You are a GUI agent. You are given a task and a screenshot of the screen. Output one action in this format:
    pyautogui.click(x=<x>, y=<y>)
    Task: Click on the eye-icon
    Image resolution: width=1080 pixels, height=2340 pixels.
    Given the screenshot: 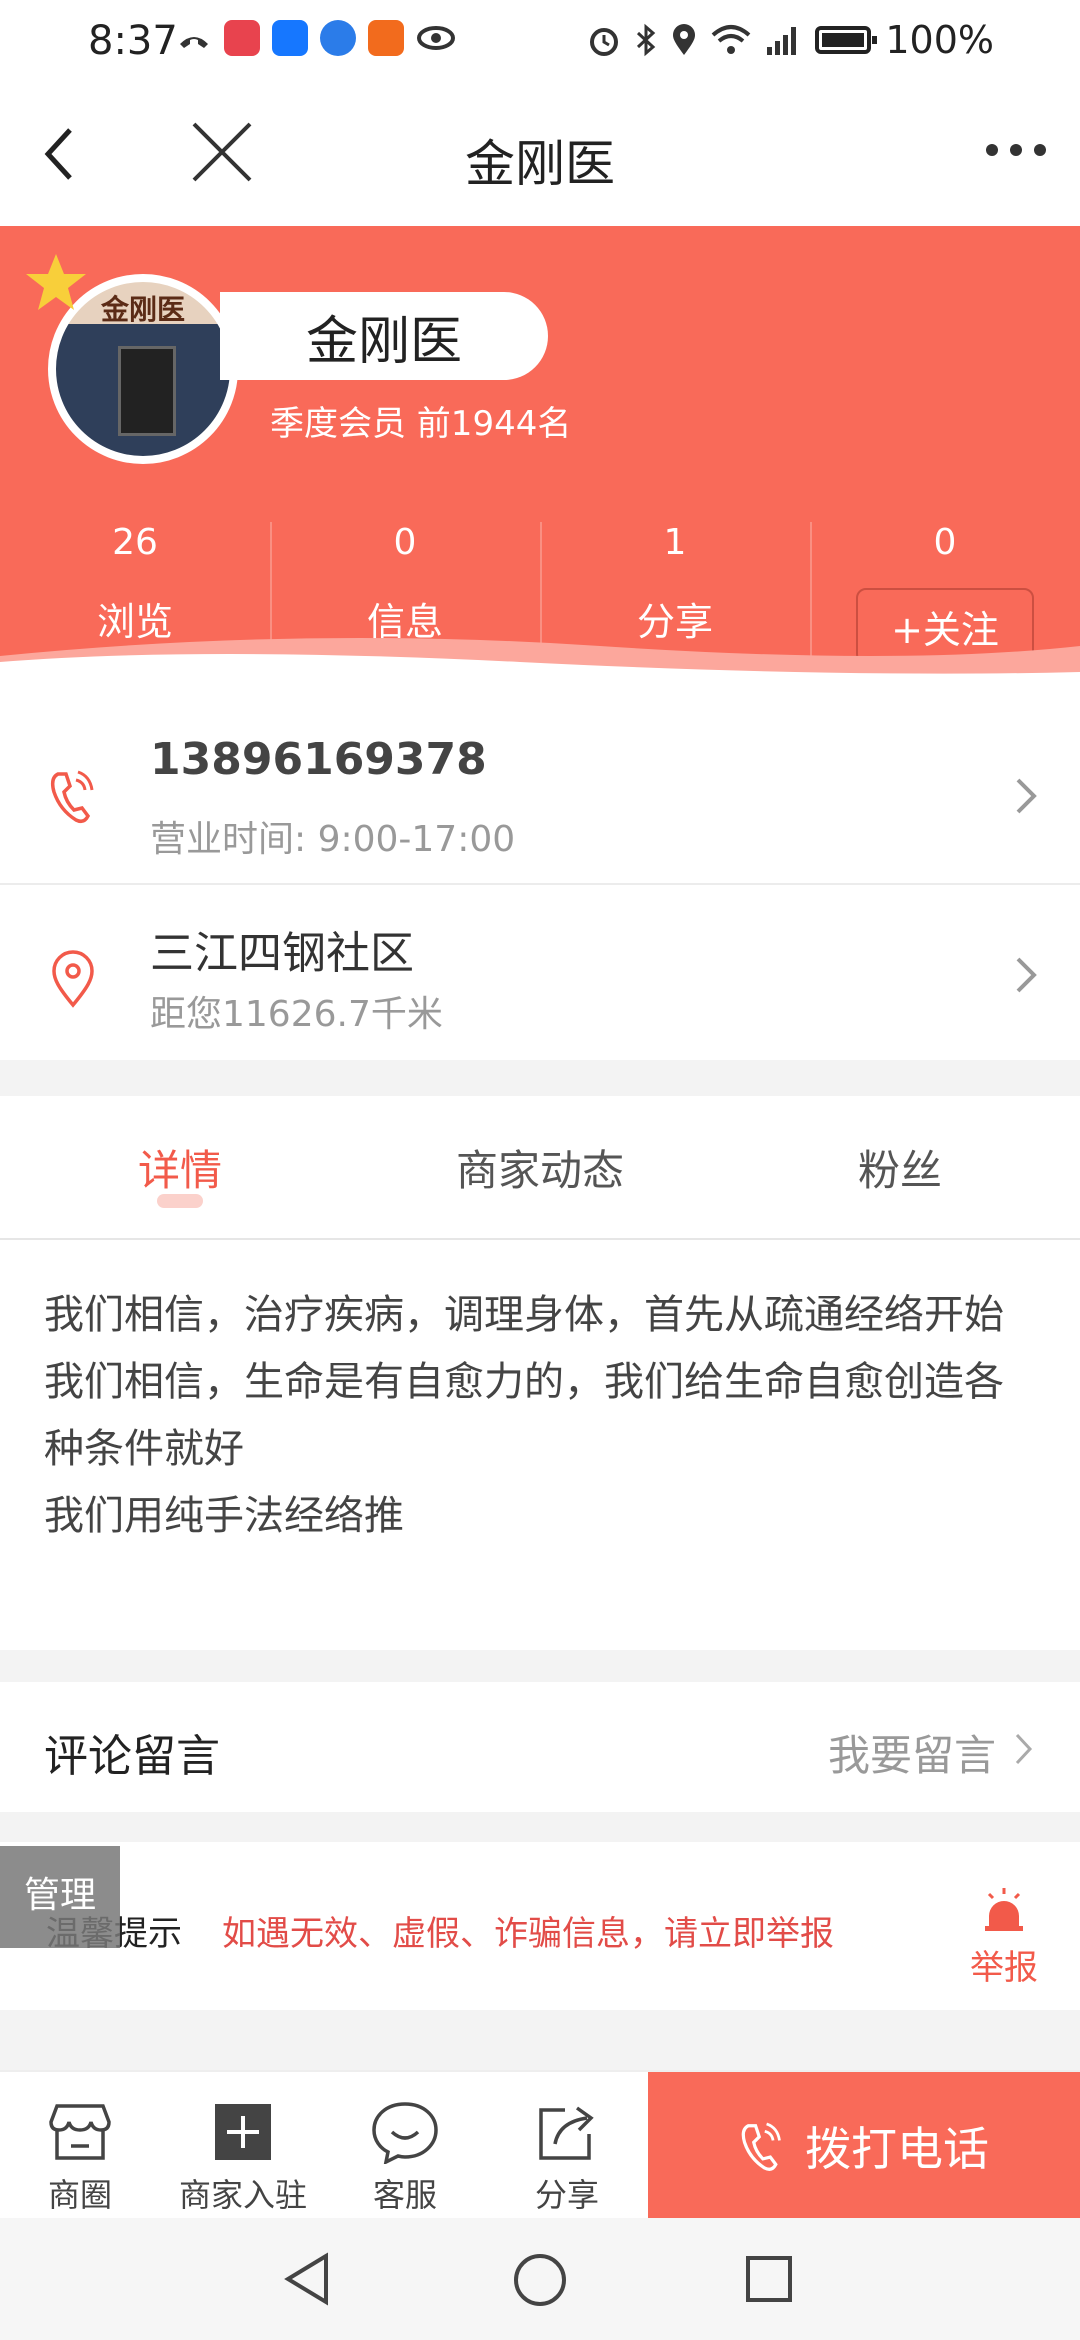 What is the action you would take?
    pyautogui.click(x=436, y=38)
    